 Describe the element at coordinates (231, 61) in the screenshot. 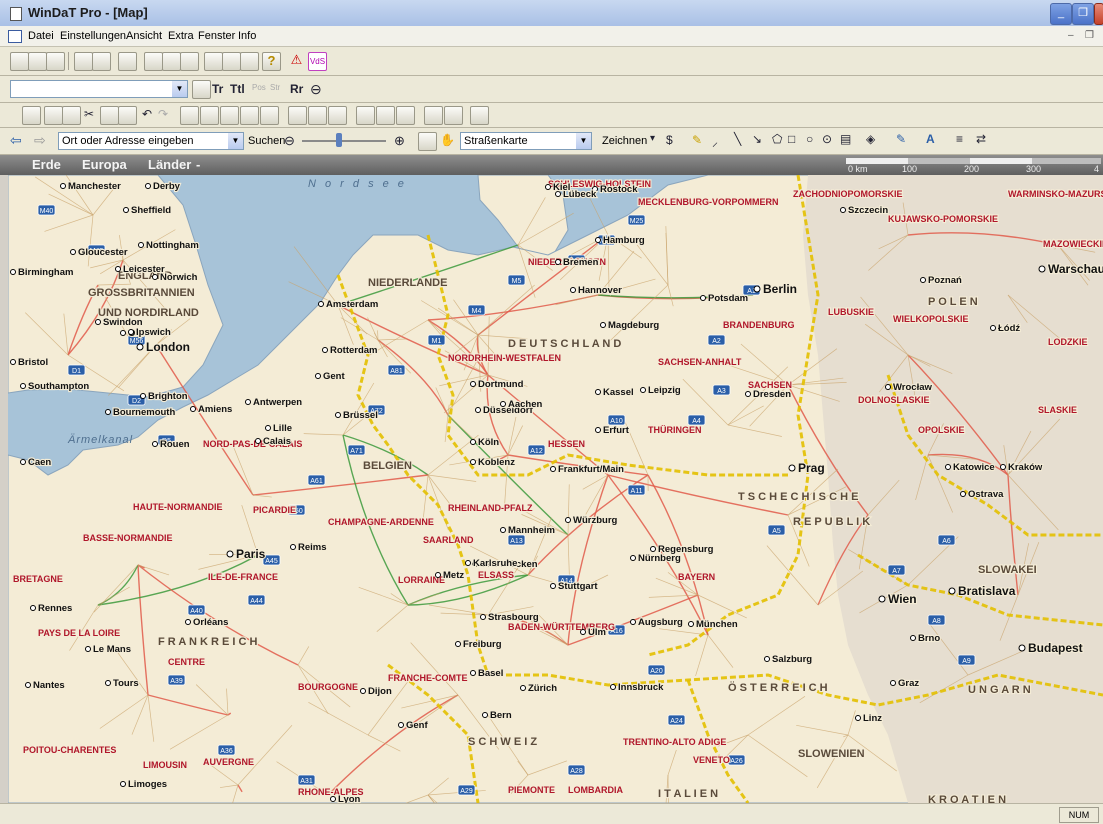

I see `pencil-icon` at that location.